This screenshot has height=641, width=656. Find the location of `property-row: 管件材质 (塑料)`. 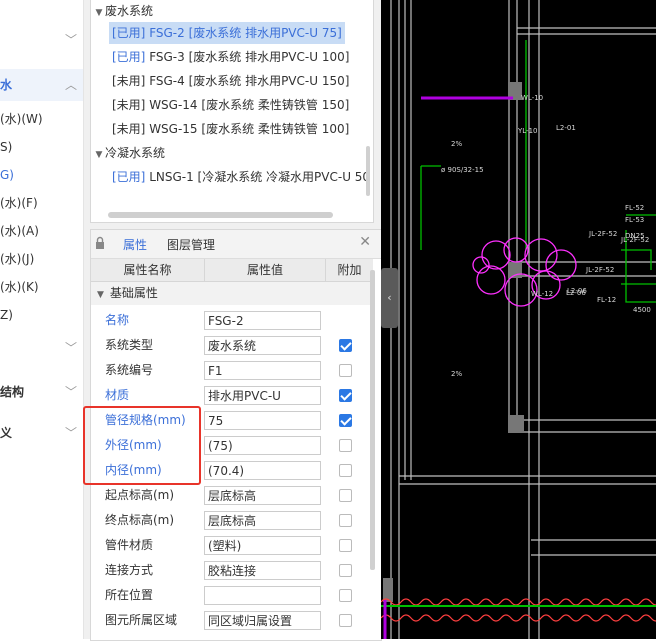

property-row: 管件材质 (塑料) is located at coordinates (232, 545).